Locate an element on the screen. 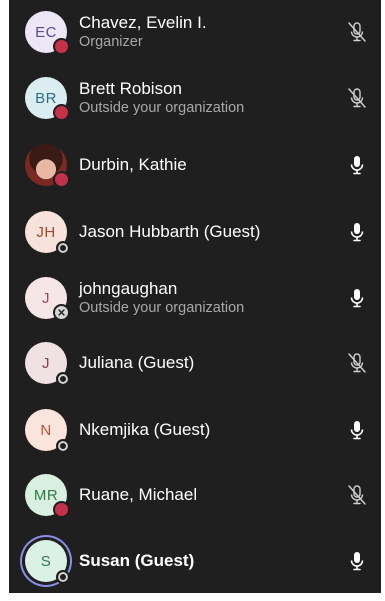 This screenshot has height=601, width=385. participant-info: Nkemjika (Guest) is located at coordinates (204, 430).